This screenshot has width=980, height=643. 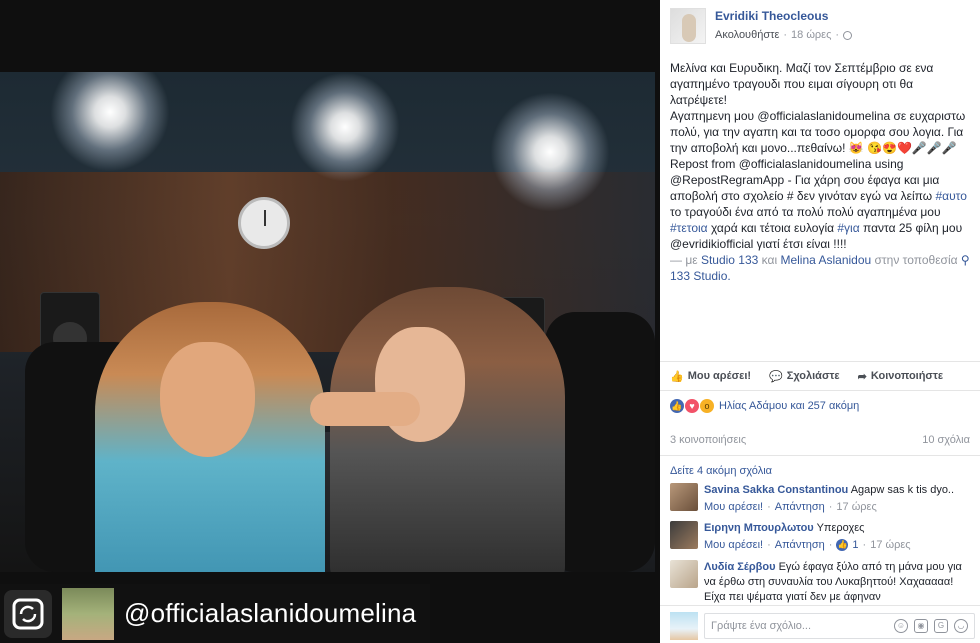 I want to click on tagged-person-link: Melina Aslanidou, so click(x=825, y=260).